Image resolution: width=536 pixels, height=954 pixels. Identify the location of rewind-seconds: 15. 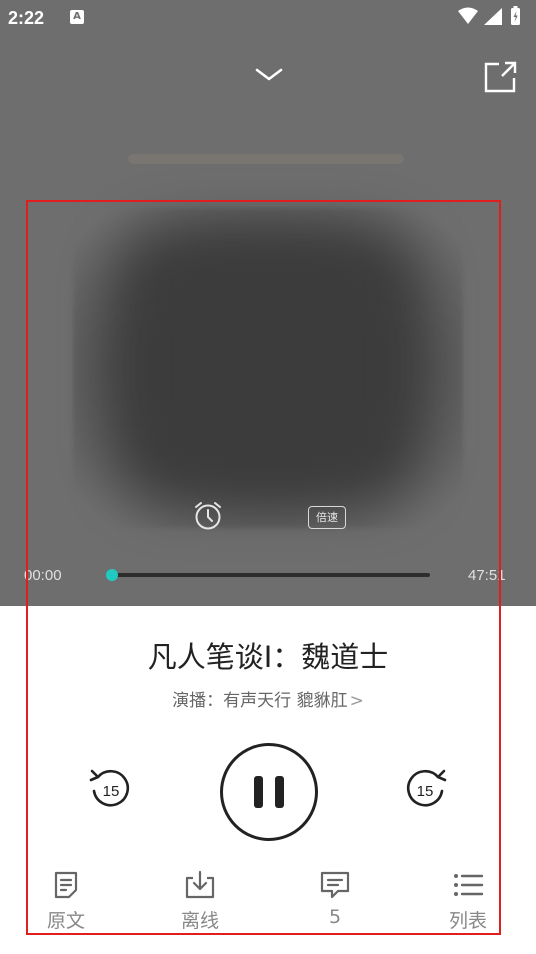
(111, 791).